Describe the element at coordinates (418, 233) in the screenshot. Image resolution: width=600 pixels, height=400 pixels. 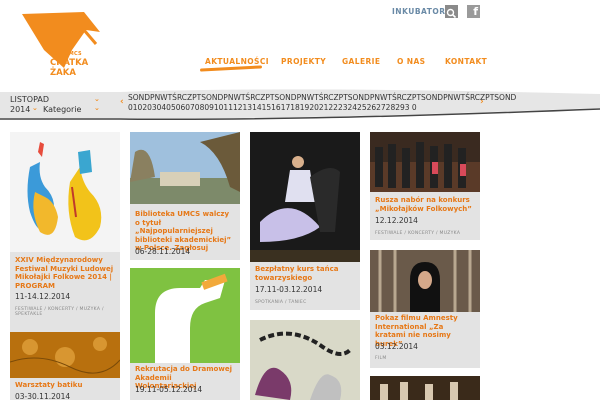
I see `tile-category: FESTIWALE / KONCERTY / MUZYKA` at that location.